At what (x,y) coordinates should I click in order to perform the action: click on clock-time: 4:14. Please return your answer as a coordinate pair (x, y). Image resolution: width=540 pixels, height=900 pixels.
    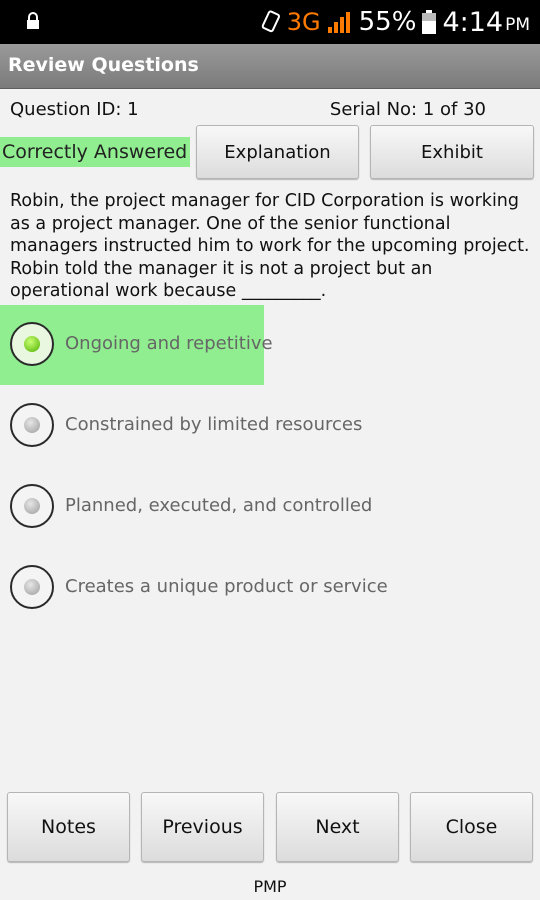
    Looking at the image, I should click on (473, 22).